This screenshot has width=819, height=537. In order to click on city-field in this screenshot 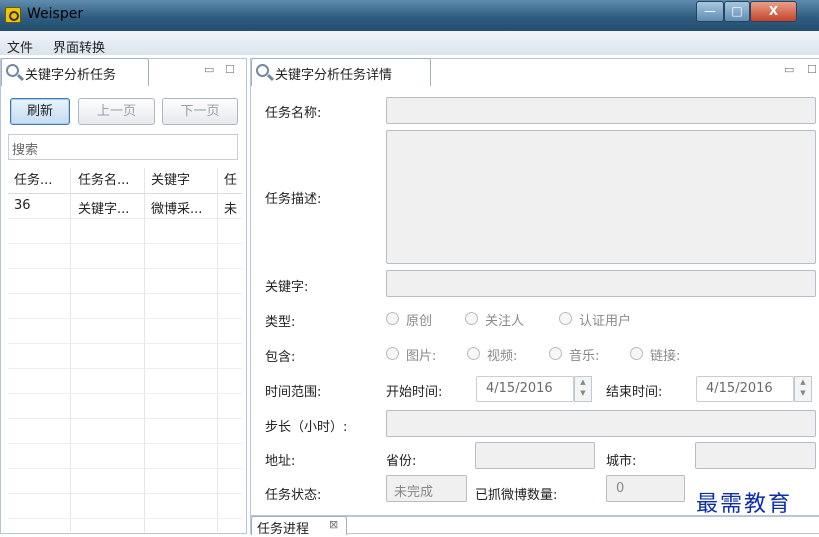, I will do `click(755, 455)`.